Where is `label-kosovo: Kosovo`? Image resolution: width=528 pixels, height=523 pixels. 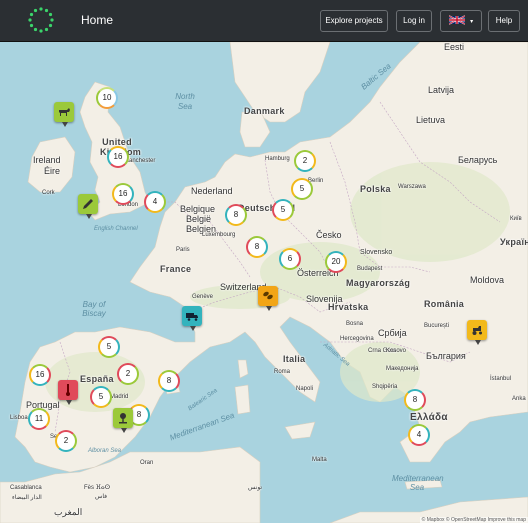
label-kosovo: Kosovo is located at coordinates (396, 351).